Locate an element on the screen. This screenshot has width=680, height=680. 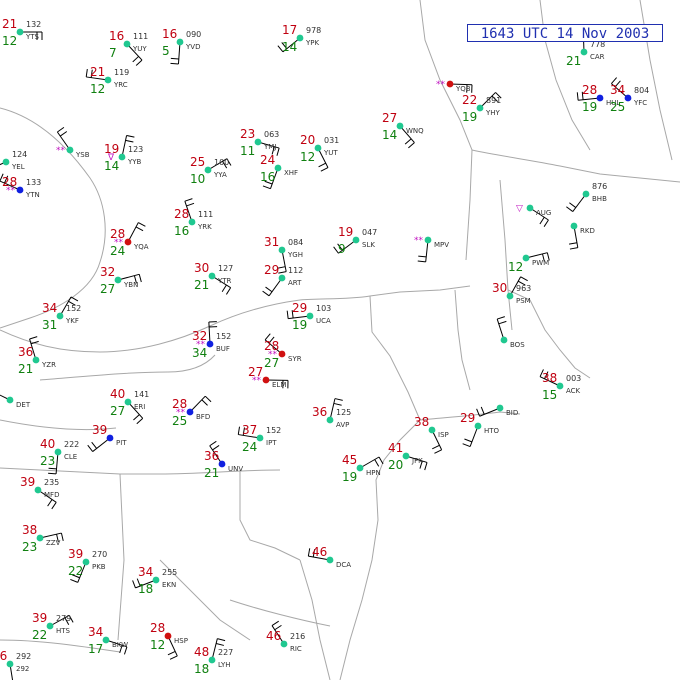
station-plot-292: 36 292 292 is located at coordinates (15, 664).